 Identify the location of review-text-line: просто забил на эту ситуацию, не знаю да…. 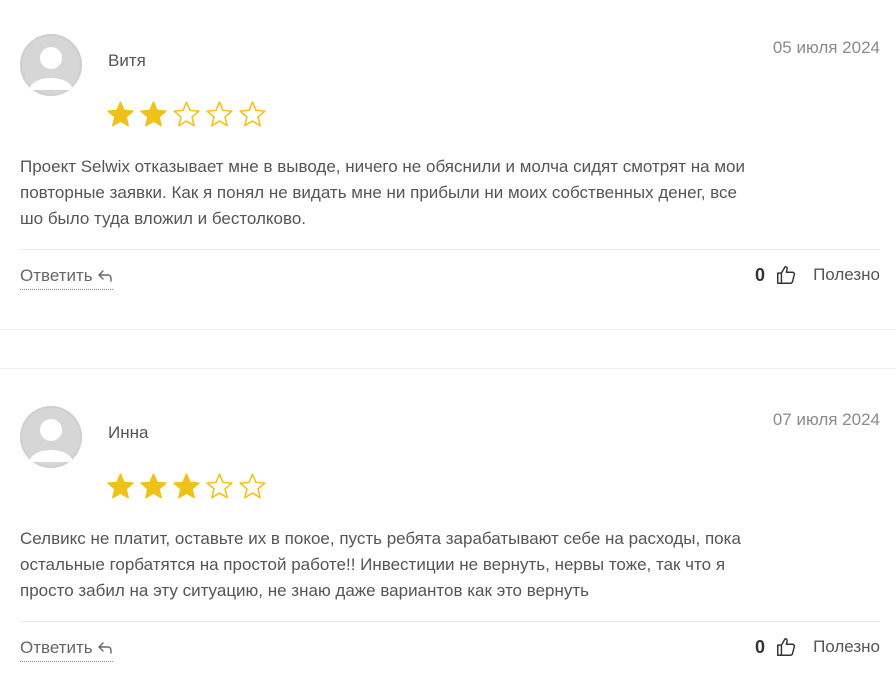
(305, 590).